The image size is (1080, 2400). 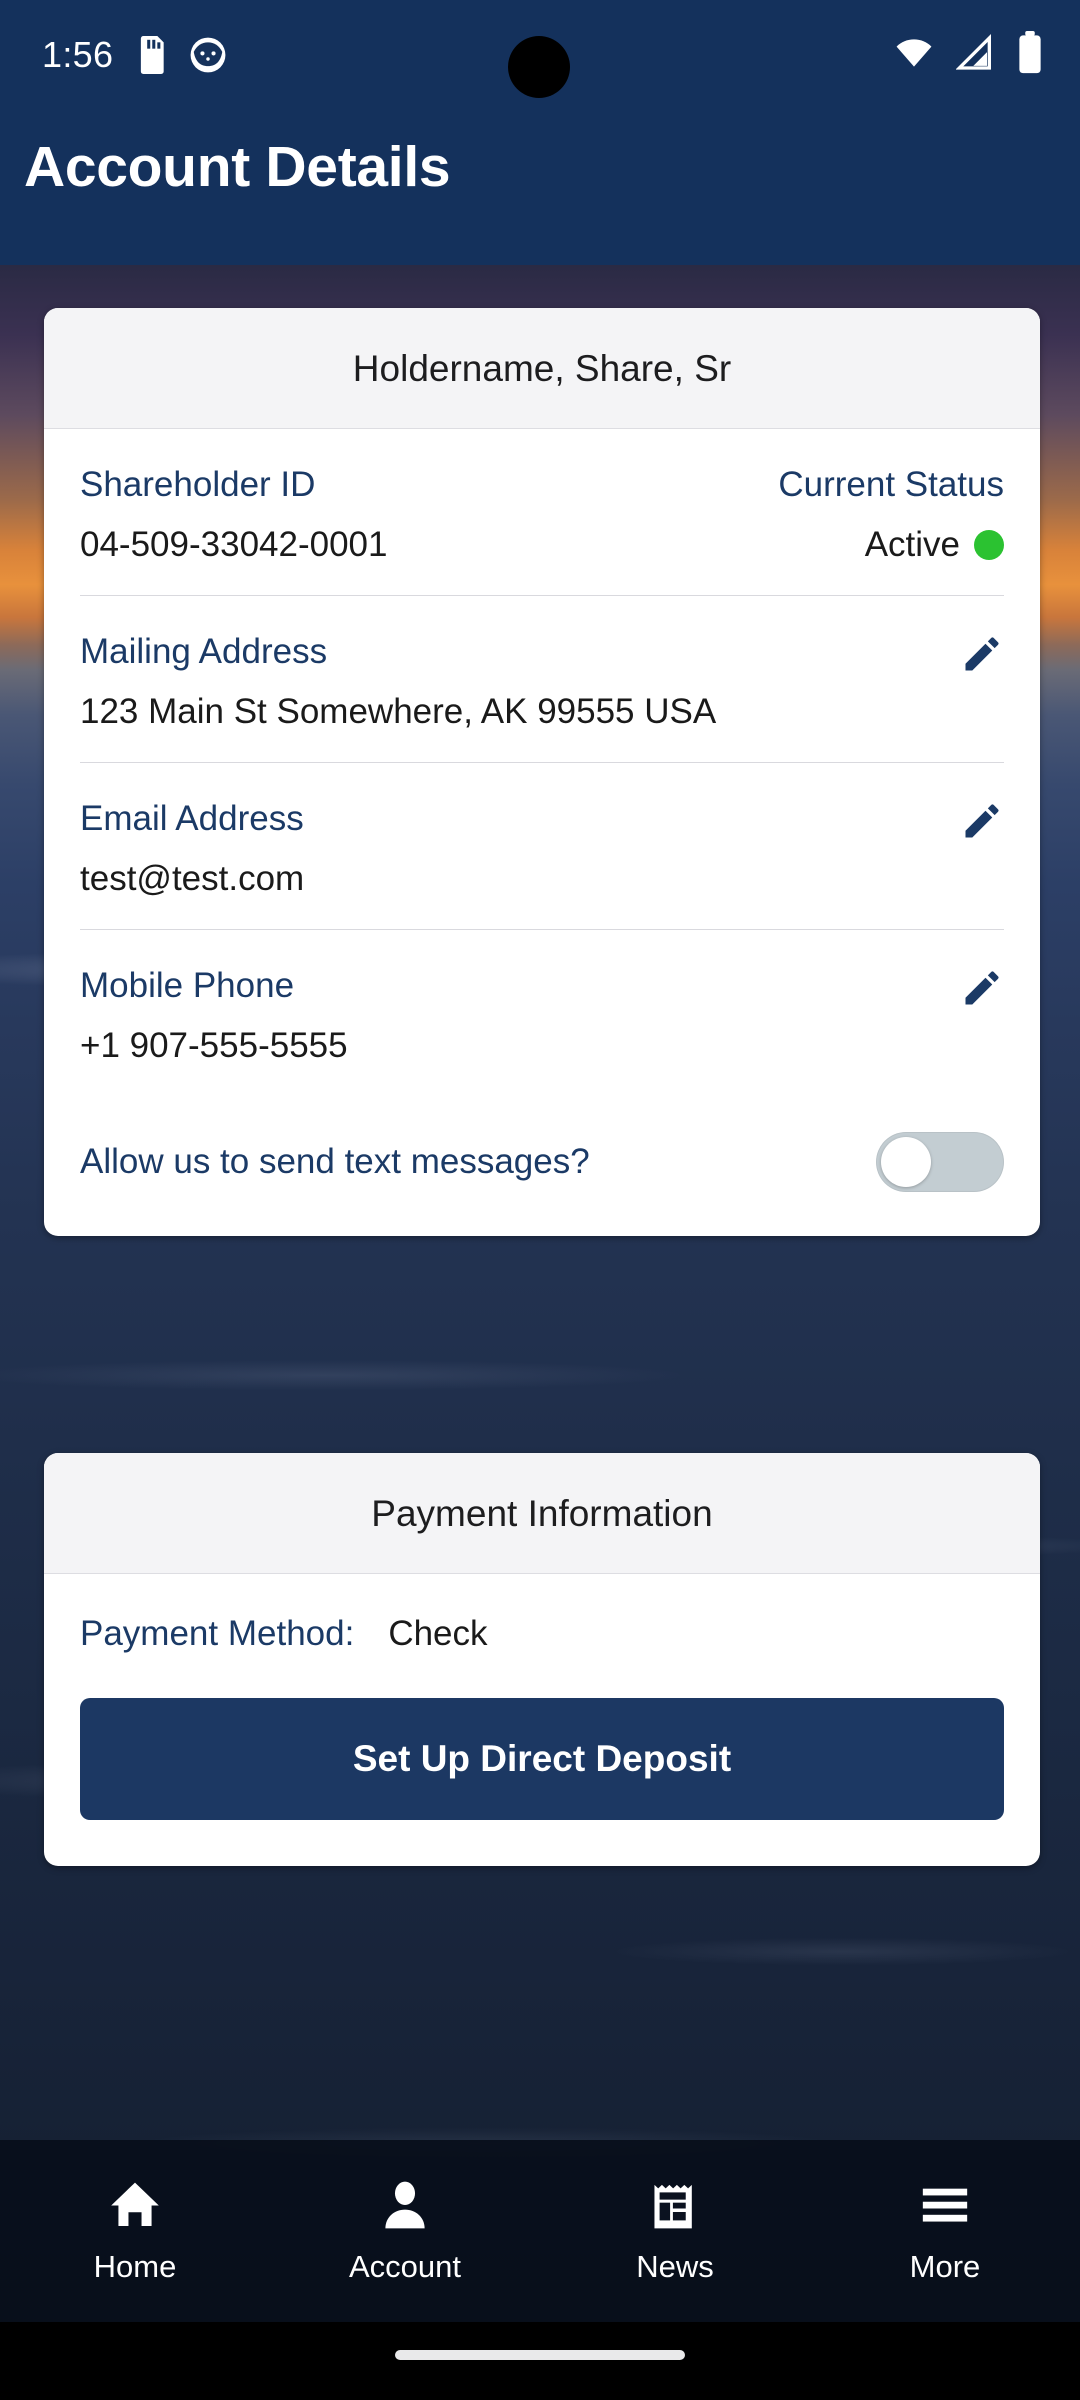 What do you see at coordinates (237, 167) in the screenshot?
I see `page-title: Account Details` at bounding box center [237, 167].